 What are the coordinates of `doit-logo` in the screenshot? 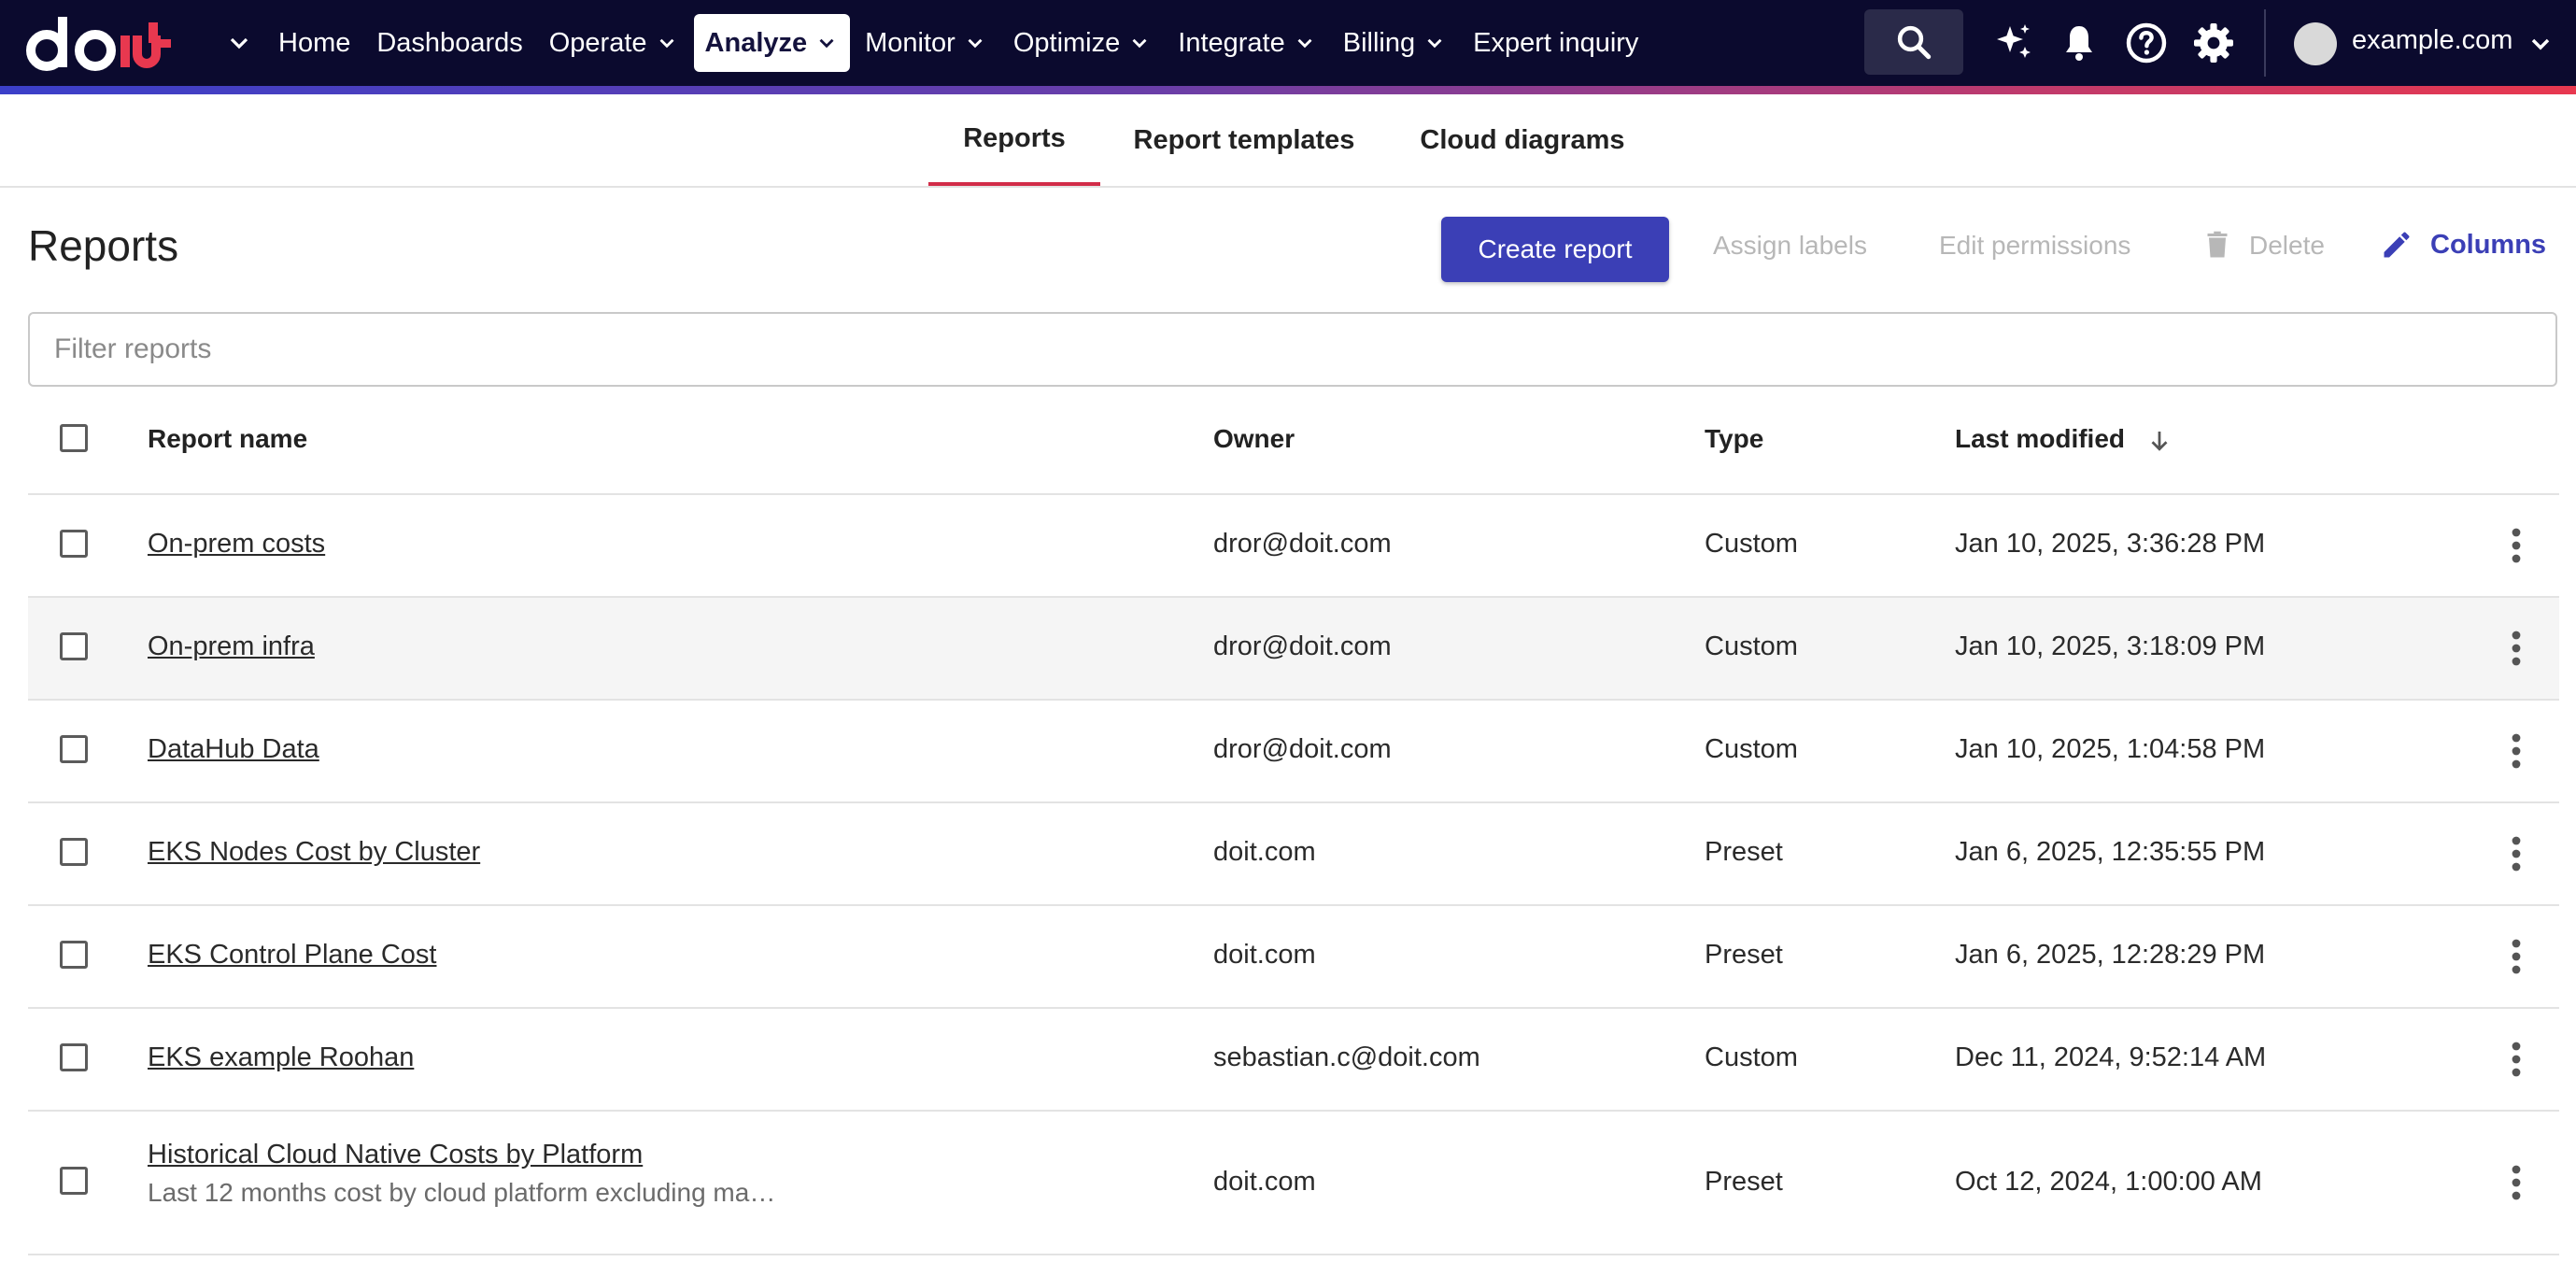 It's located at (103, 43).